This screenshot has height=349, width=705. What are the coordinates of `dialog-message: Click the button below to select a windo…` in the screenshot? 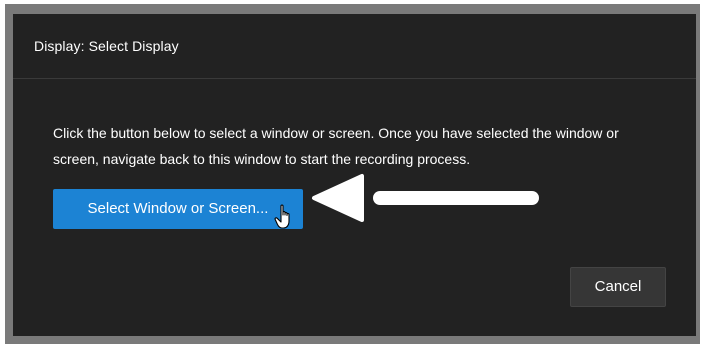 It's located at (336, 146).